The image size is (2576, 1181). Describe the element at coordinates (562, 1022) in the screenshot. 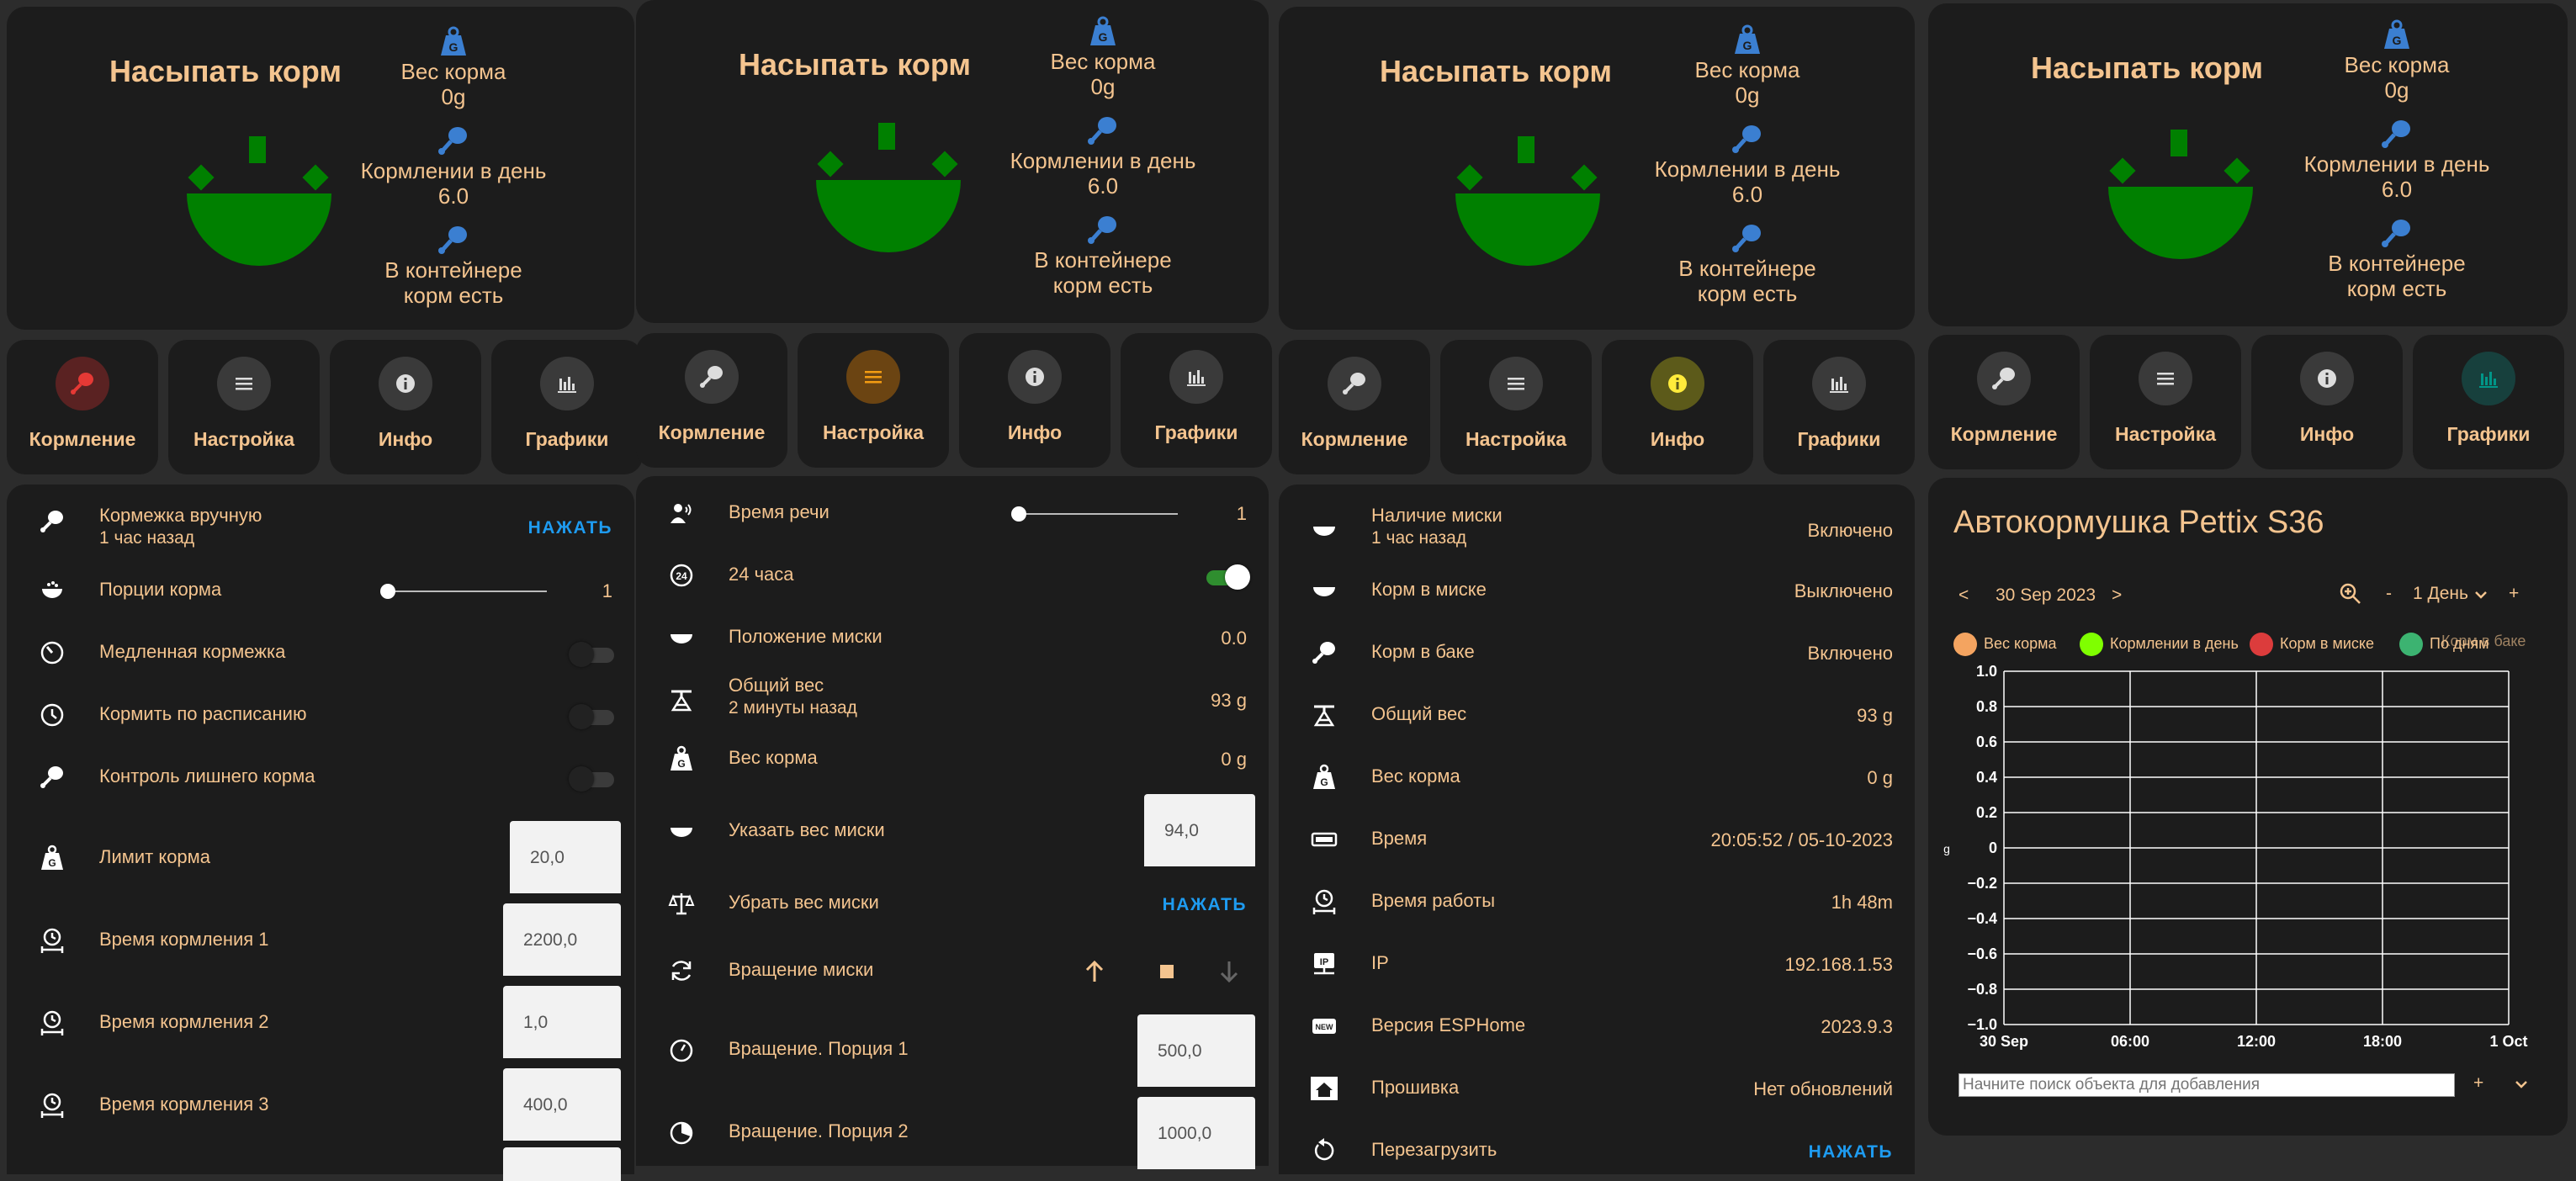

I see `time2-input: 1,0` at that location.